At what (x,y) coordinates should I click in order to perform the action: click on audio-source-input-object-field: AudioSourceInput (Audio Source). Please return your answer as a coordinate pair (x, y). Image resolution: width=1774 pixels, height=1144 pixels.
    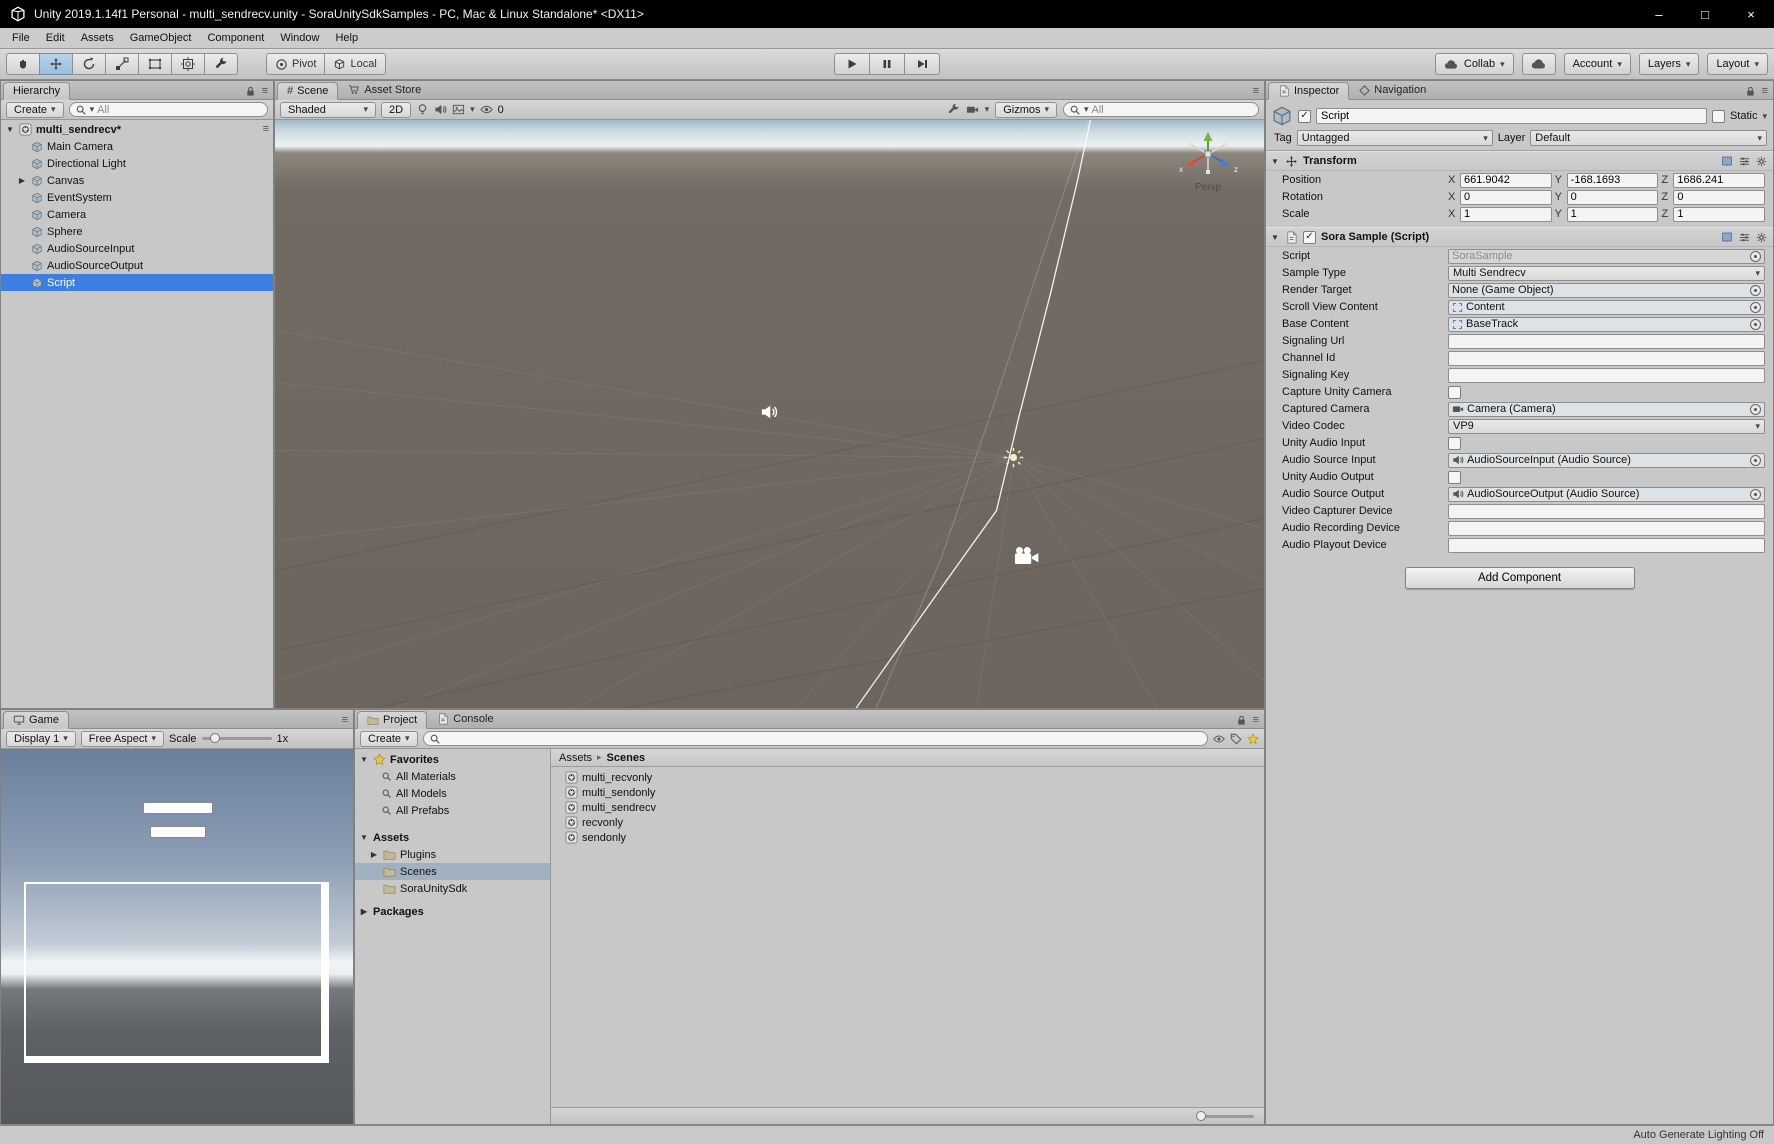
    Looking at the image, I should click on (1606, 460).